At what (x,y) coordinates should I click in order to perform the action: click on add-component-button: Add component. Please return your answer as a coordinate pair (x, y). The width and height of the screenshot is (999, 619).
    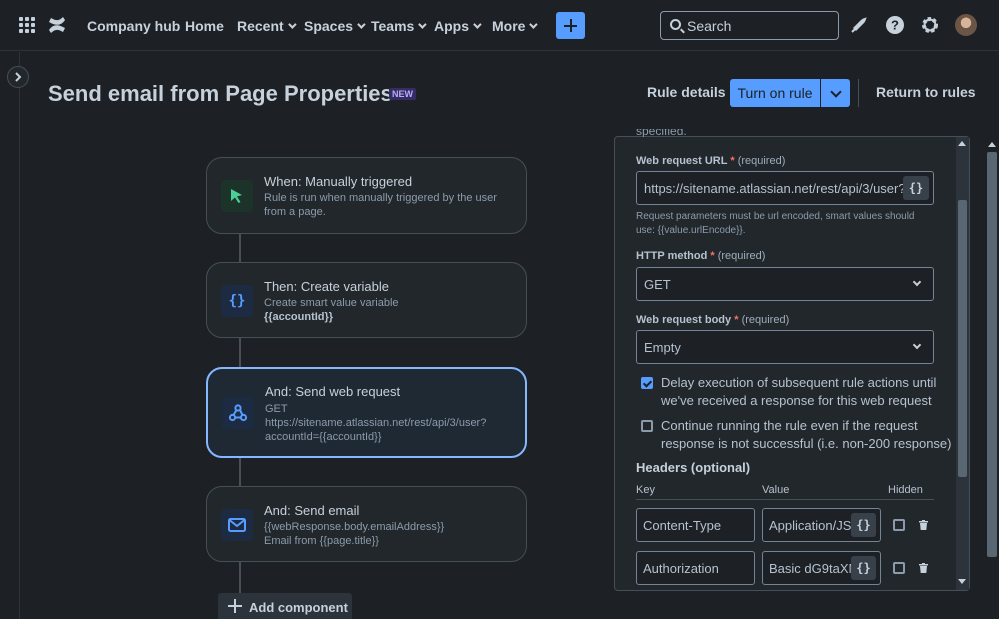
    Looking at the image, I should click on (285, 606).